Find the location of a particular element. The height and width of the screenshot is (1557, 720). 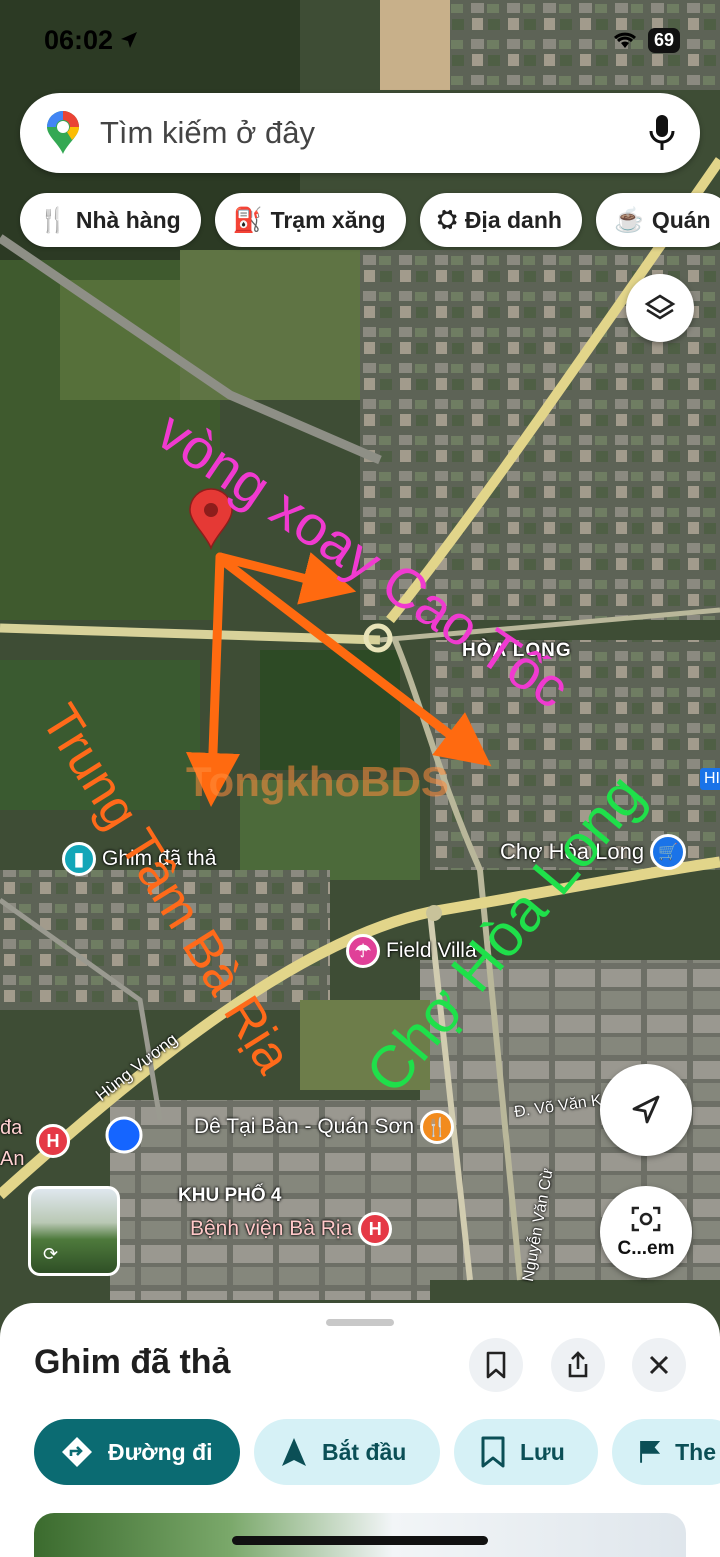

share-button is located at coordinates (578, 1365).